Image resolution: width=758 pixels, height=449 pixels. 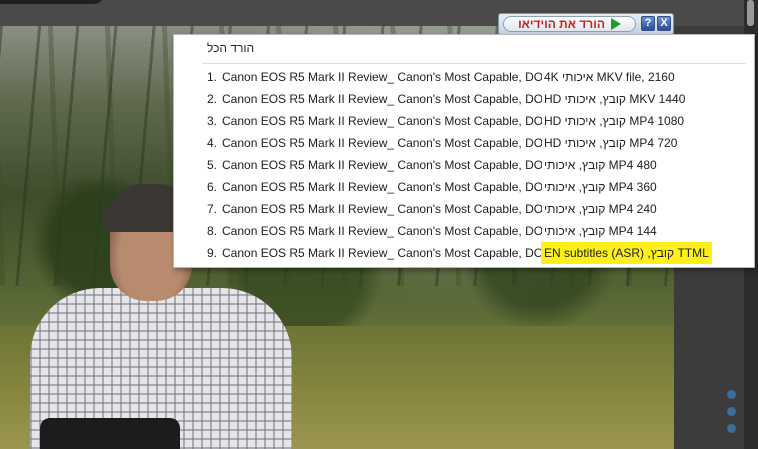 I want to click on download-all-item: הורד הכל, so click(x=230, y=48).